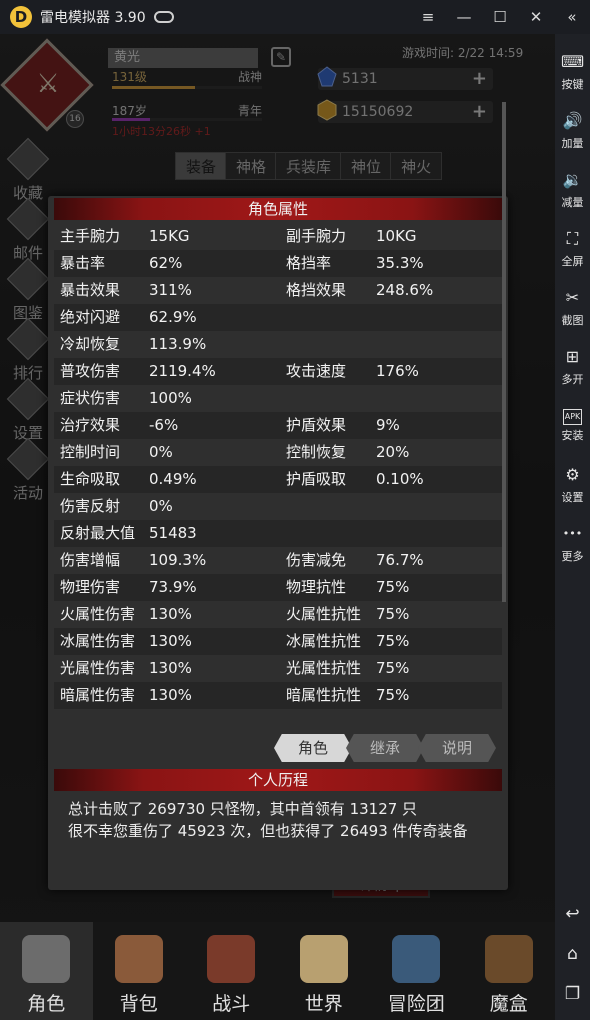 This screenshot has width=590, height=1020. What do you see at coordinates (572, 84) in the screenshot?
I see `sidebar-item-label: 按键` at bounding box center [572, 84].